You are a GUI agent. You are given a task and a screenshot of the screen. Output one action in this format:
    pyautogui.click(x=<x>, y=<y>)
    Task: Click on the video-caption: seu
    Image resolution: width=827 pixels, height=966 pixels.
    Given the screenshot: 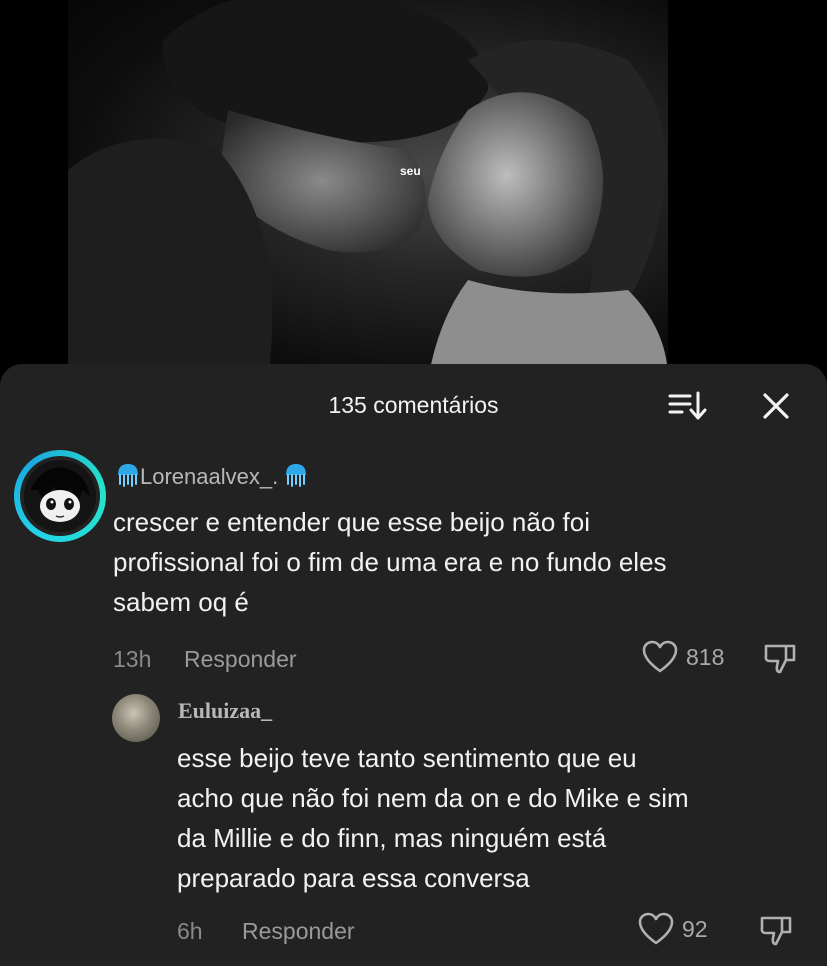 What is the action you would take?
    pyautogui.click(x=410, y=171)
    